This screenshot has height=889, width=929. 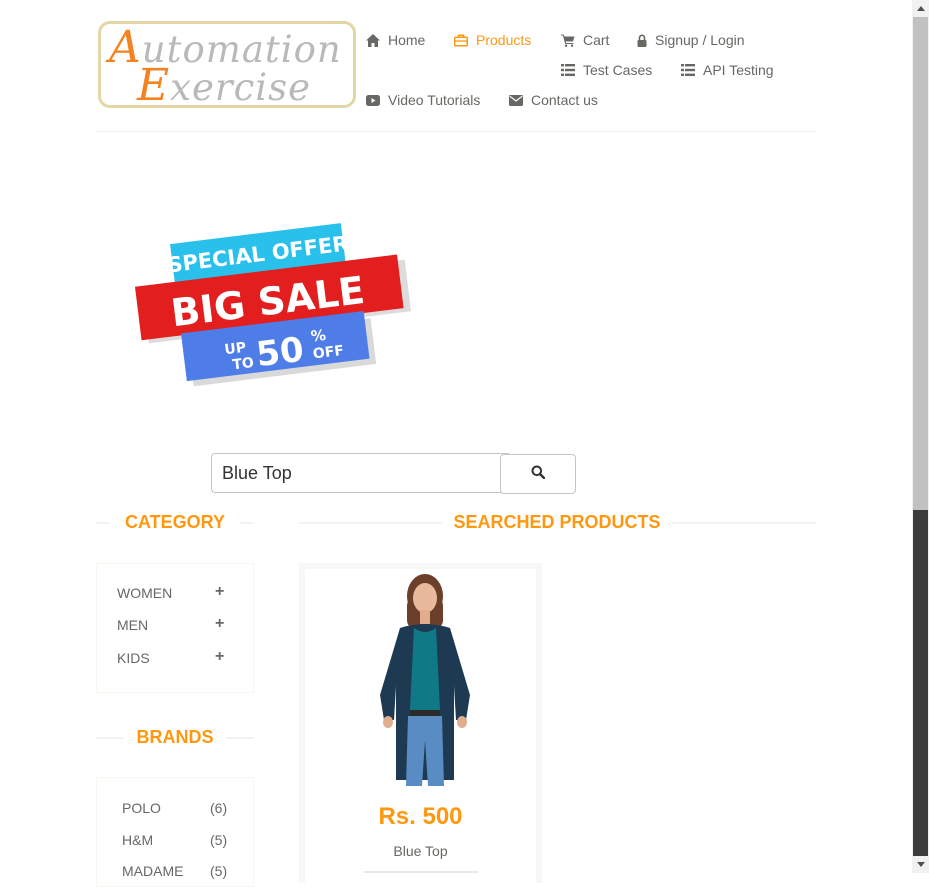 I want to click on brand-hm-count: (5), so click(x=219, y=840).